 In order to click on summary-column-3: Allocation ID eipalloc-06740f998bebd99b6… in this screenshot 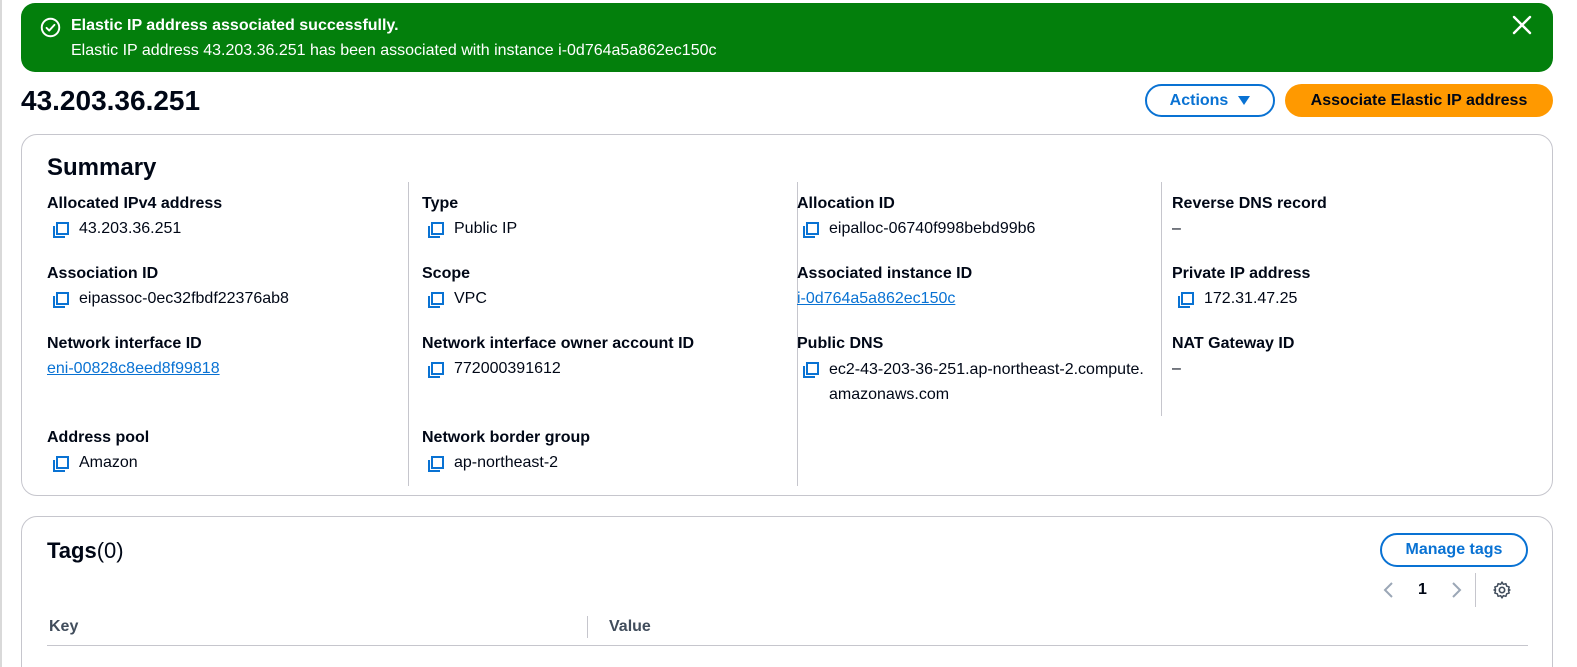, I will do `click(979, 299)`.